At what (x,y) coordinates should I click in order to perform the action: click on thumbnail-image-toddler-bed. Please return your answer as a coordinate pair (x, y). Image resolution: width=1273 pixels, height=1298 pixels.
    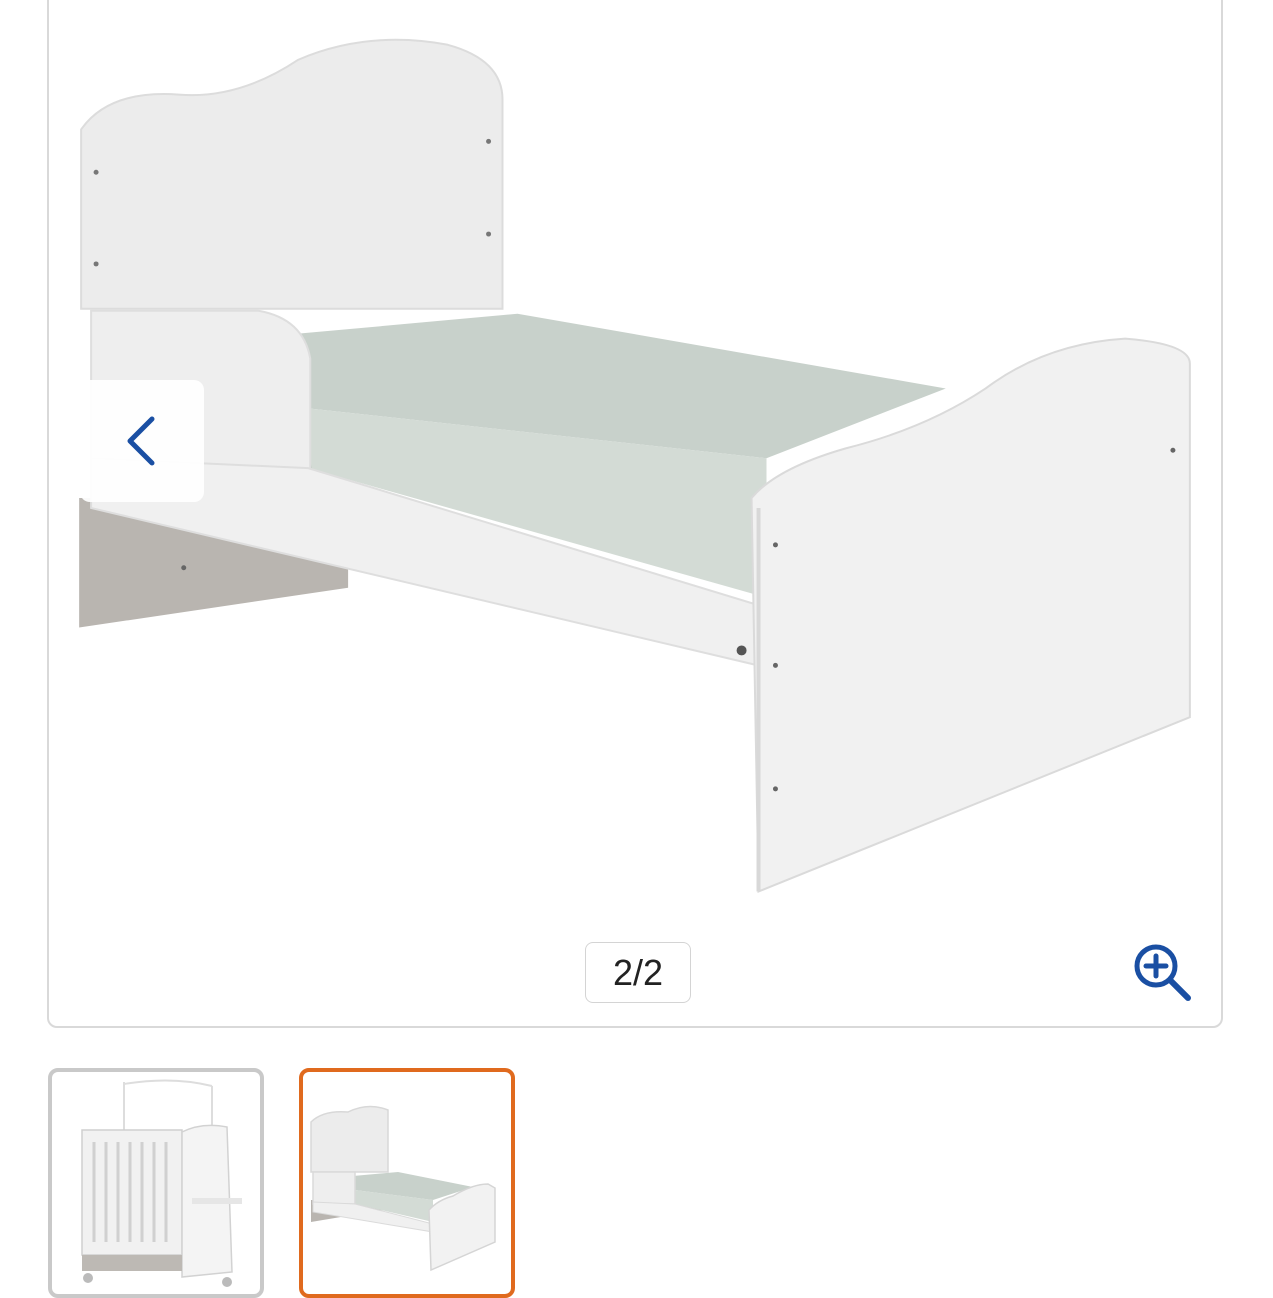
    Looking at the image, I should click on (403, 1188).